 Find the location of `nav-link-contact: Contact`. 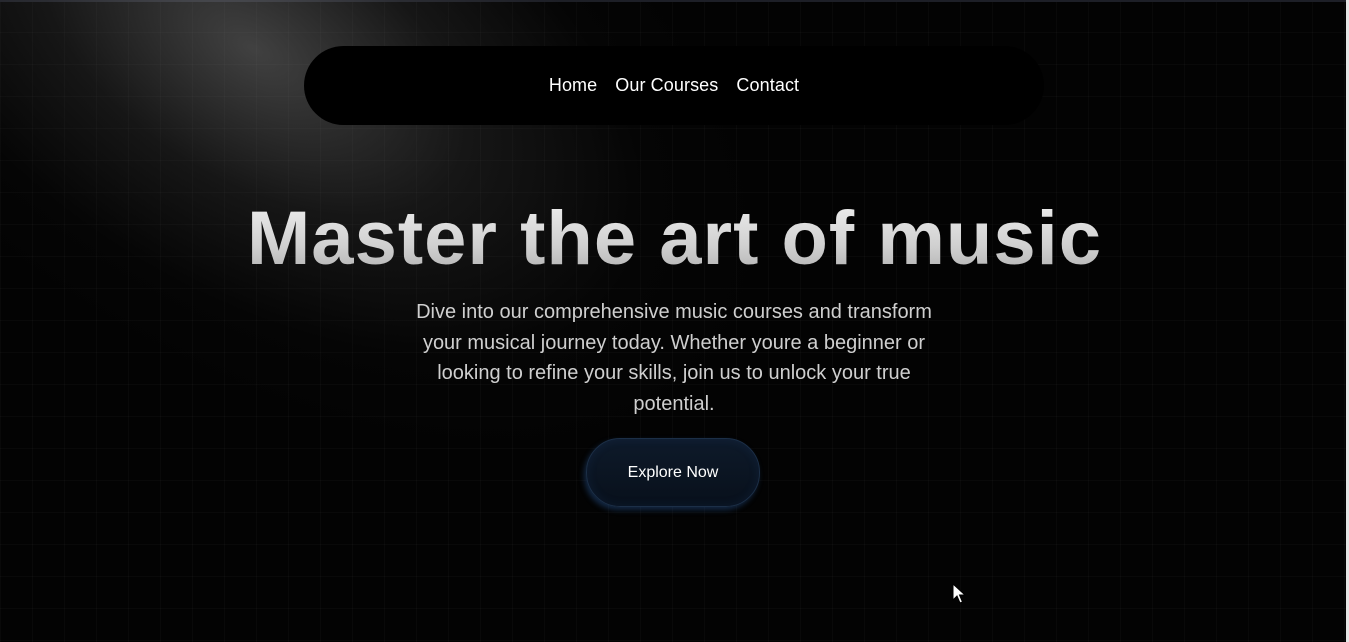

nav-link-contact: Contact is located at coordinates (767, 85).